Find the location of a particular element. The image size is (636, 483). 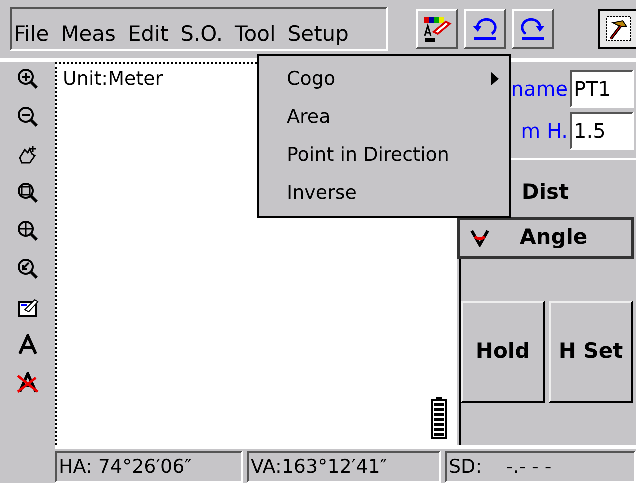

unit-label: Unit:Meter is located at coordinates (113, 79).